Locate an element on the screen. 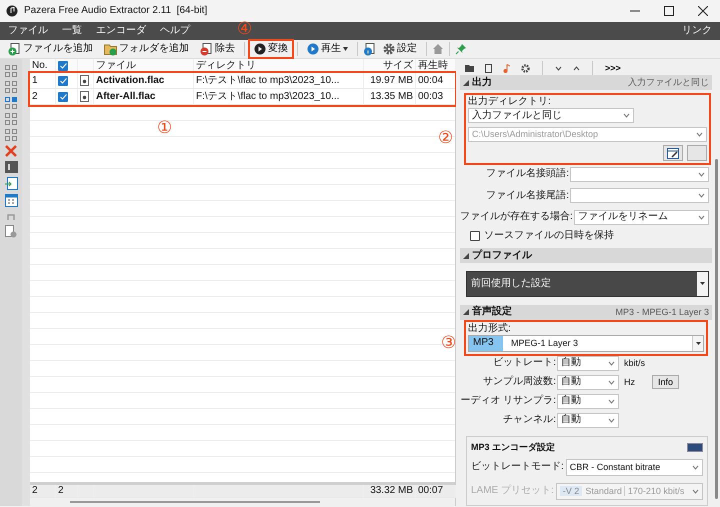 Image resolution: width=720 pixels, height=507 pixels. app-icon is located at coordinates (12, 11).